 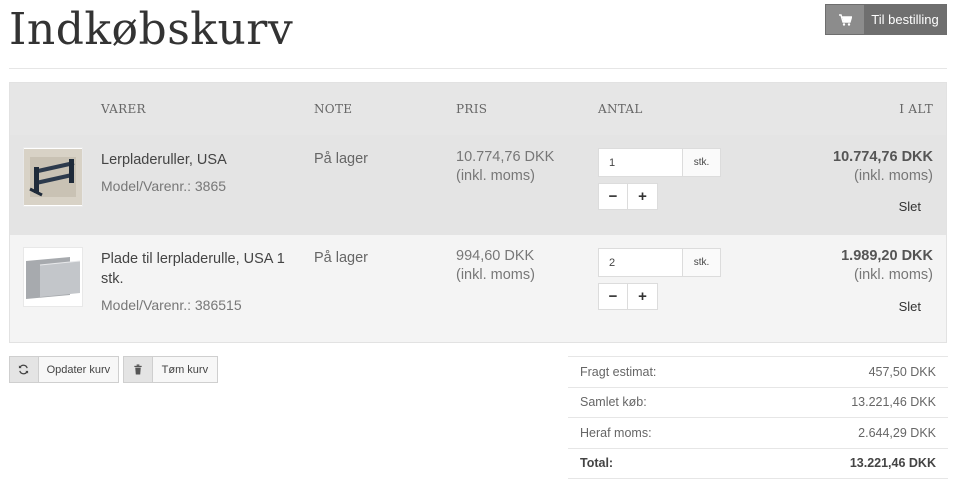 I want to click on column-header-total: I ALT, so click(x=916, y=109).